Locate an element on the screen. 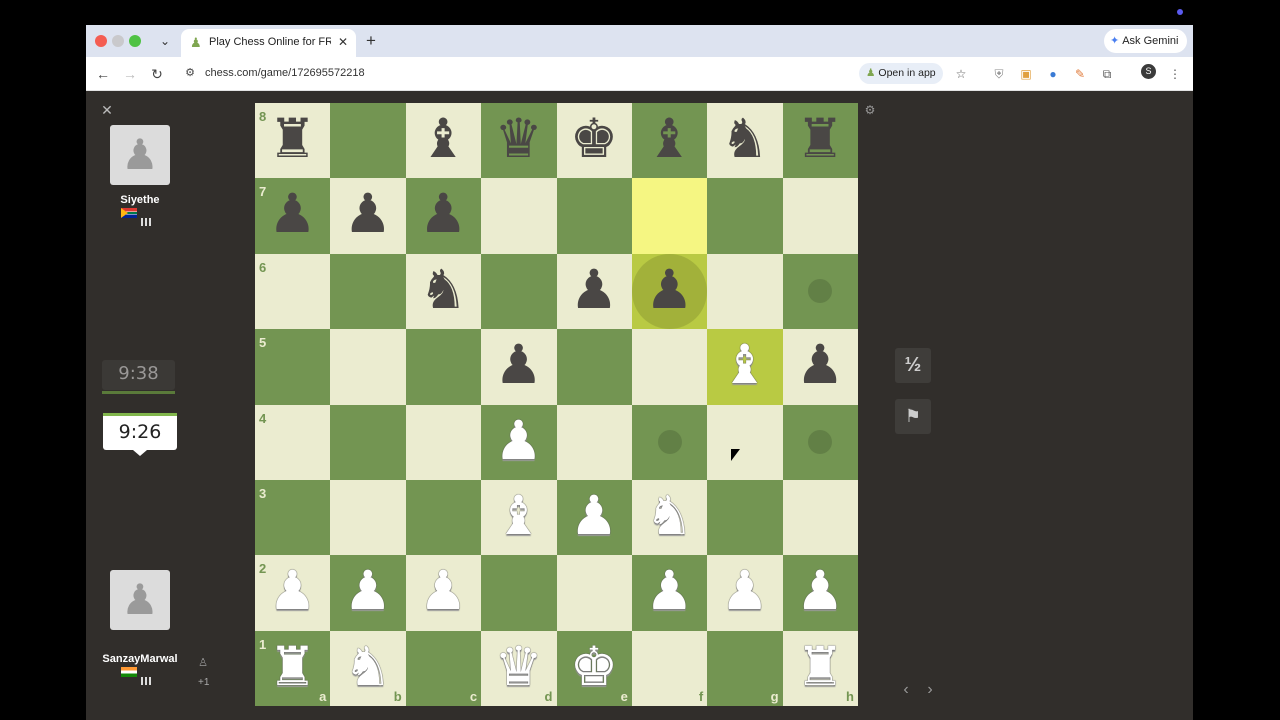  reload-icon: ↻ is located at coordinates (157, 74).